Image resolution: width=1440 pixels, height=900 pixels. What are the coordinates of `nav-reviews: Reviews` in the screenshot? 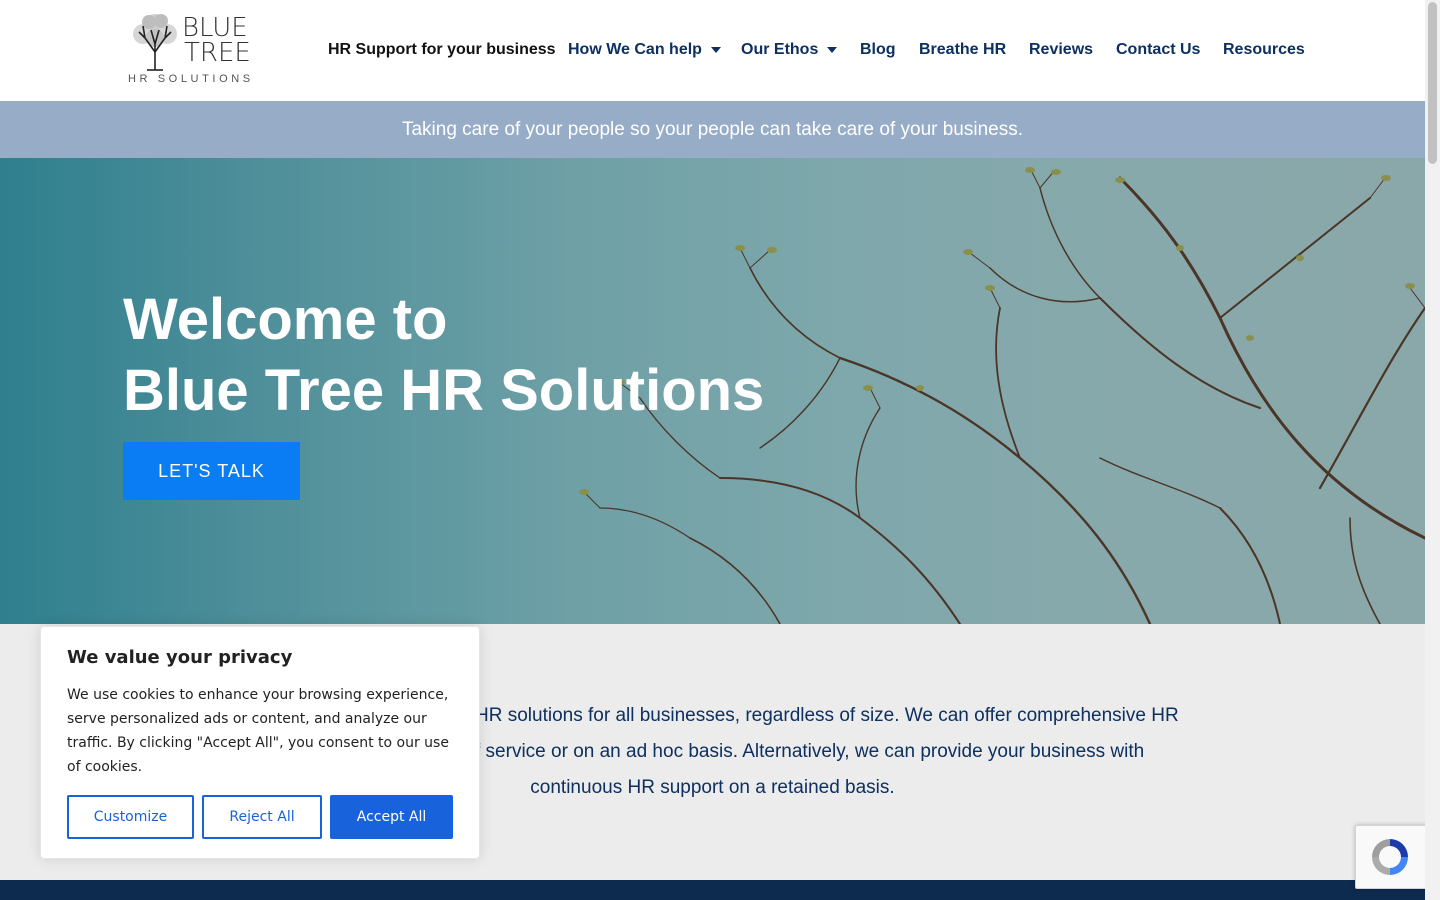 It's located at (1061, 50).